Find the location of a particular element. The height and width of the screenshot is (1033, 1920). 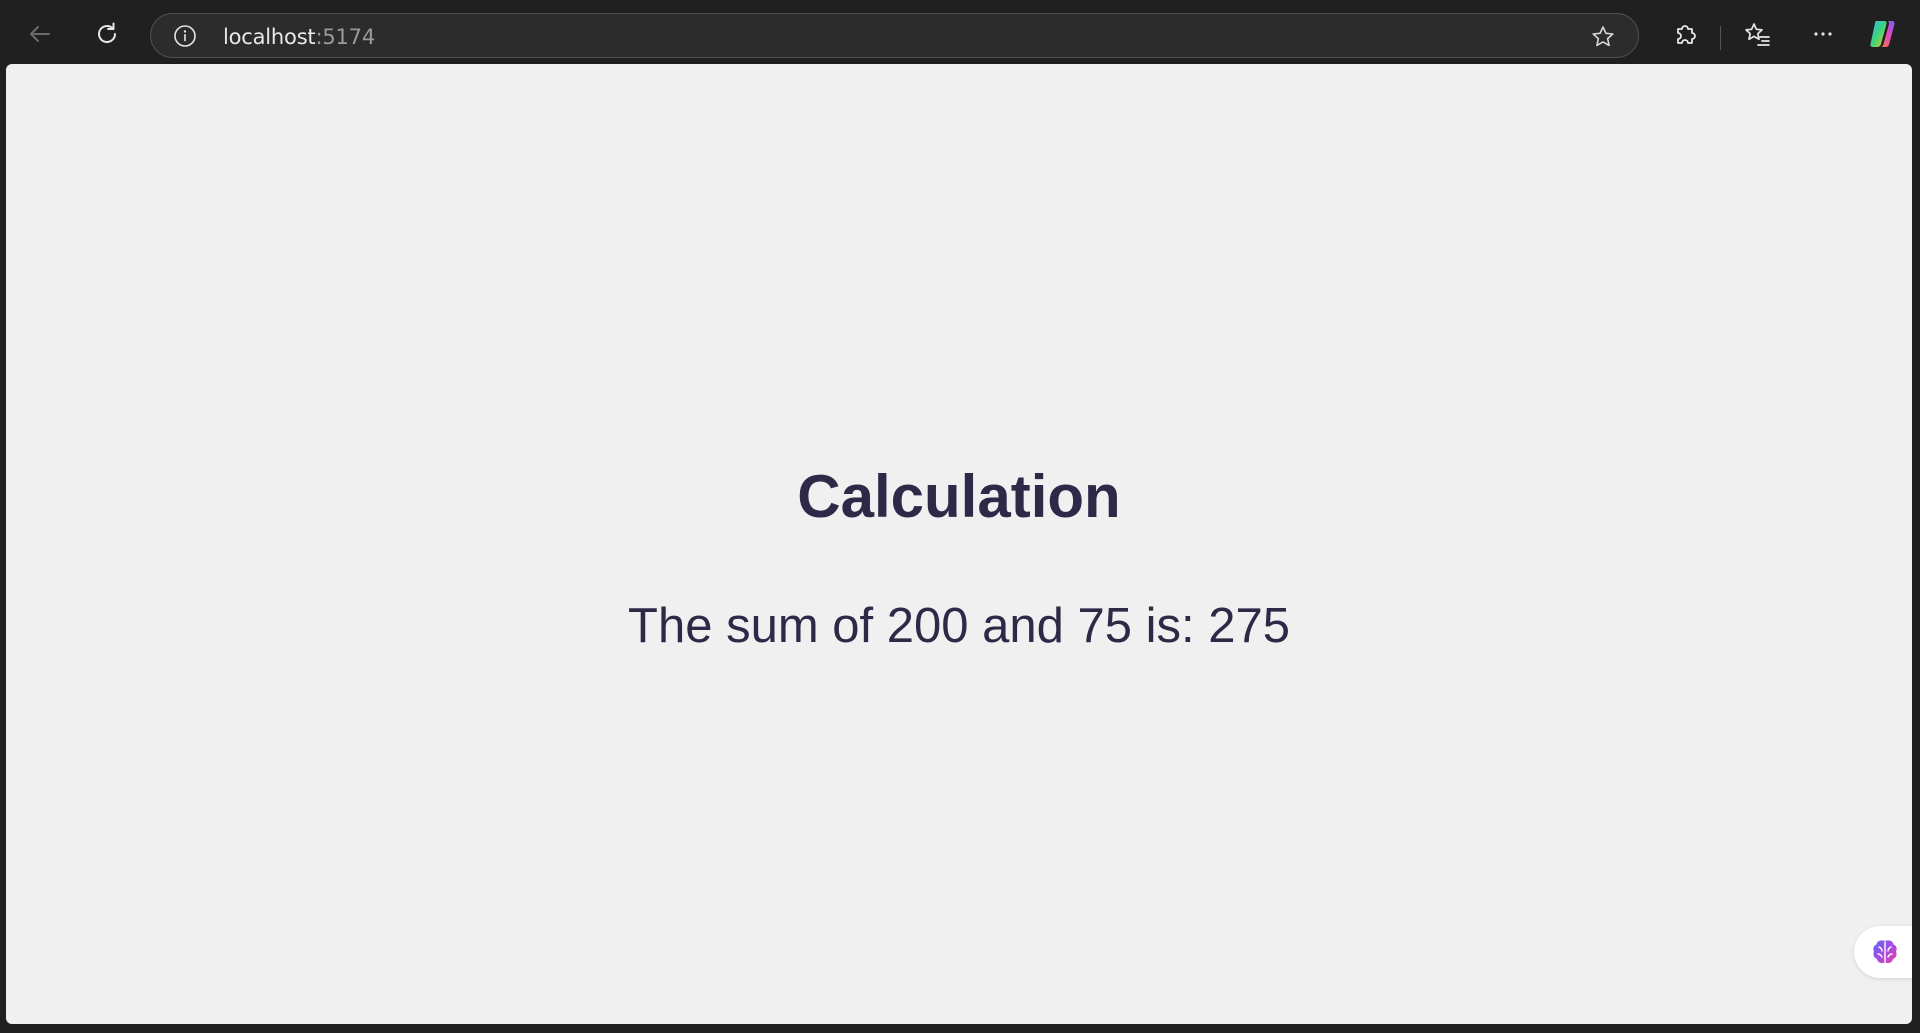

extensions-button is located at coordinates (1685, 34).